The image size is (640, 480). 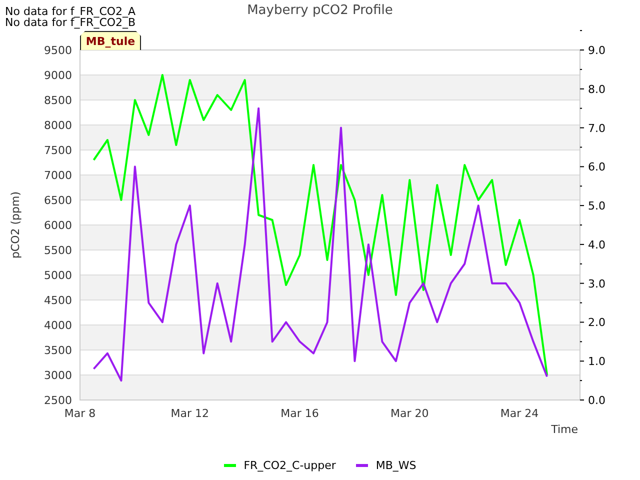 I want to click on site-tag: MB_tule, so click(x=110, y=40).